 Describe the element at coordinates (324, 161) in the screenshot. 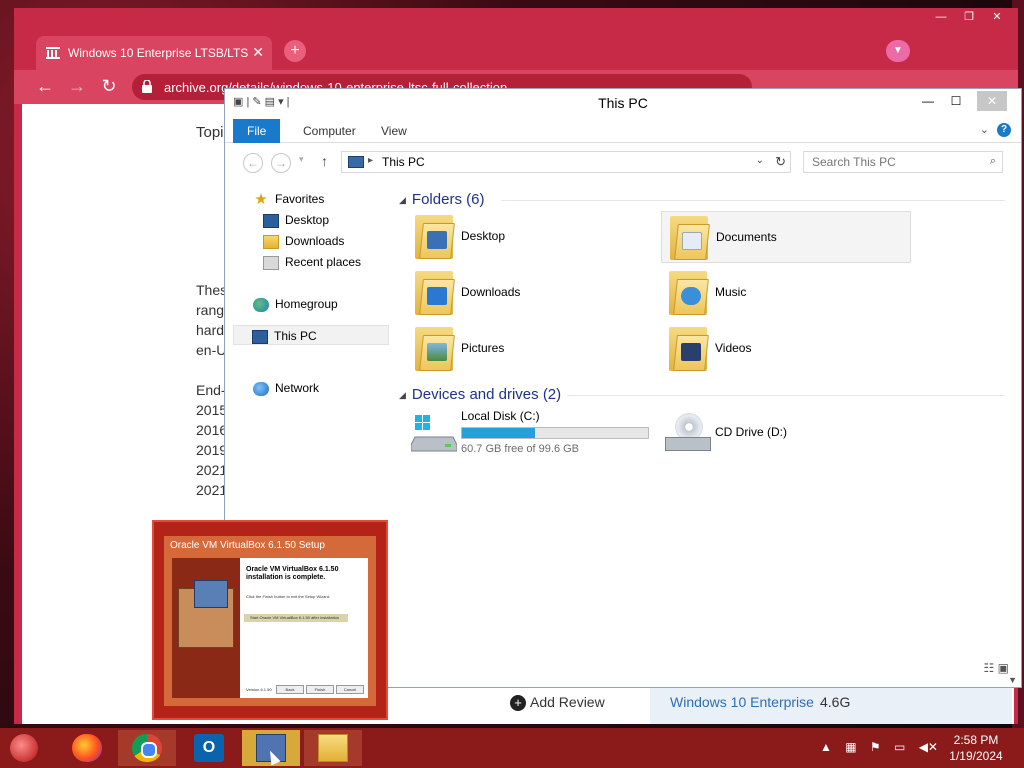

I see `up-arrow-icon: ↑` at that location.